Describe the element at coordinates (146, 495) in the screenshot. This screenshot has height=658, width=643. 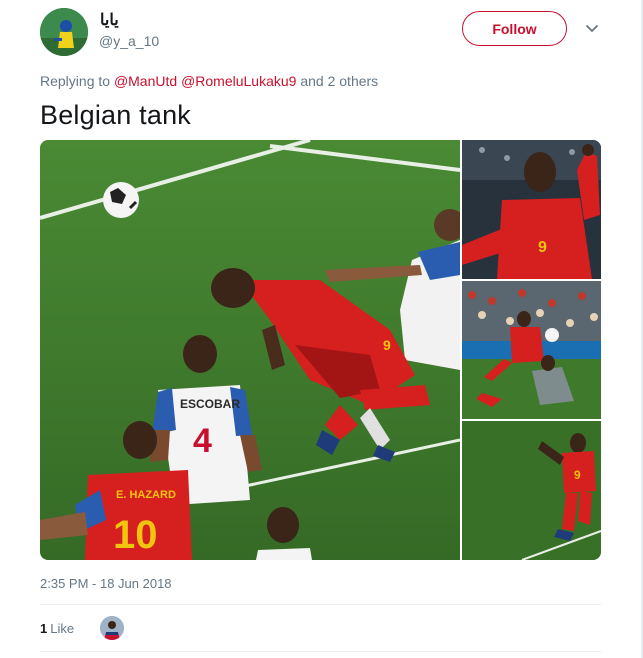
I see `hazard-name: E. HAZARD` at that location.